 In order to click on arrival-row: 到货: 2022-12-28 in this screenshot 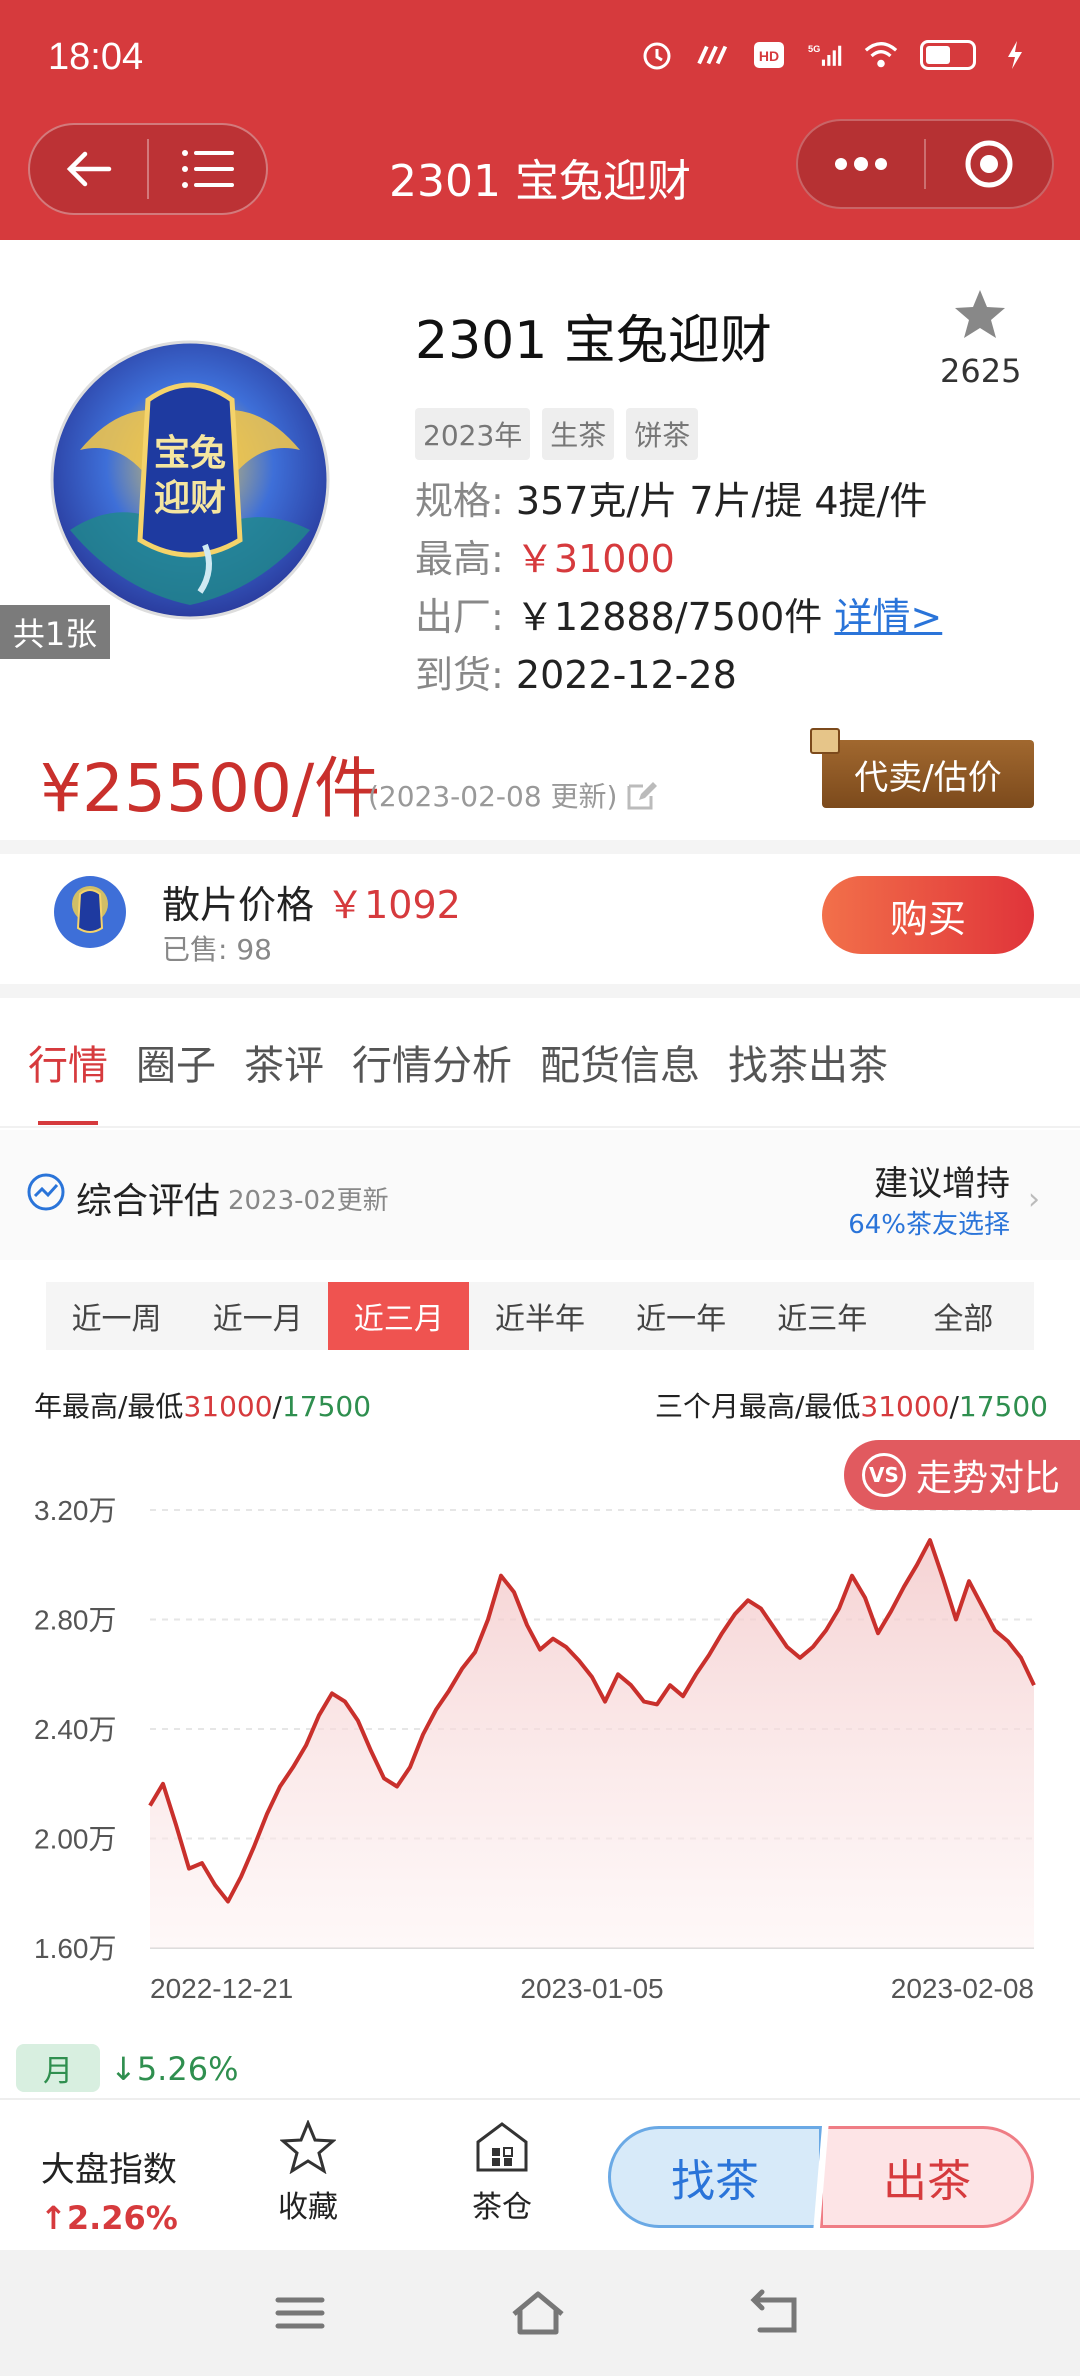, I will do `click(576, 671)`.